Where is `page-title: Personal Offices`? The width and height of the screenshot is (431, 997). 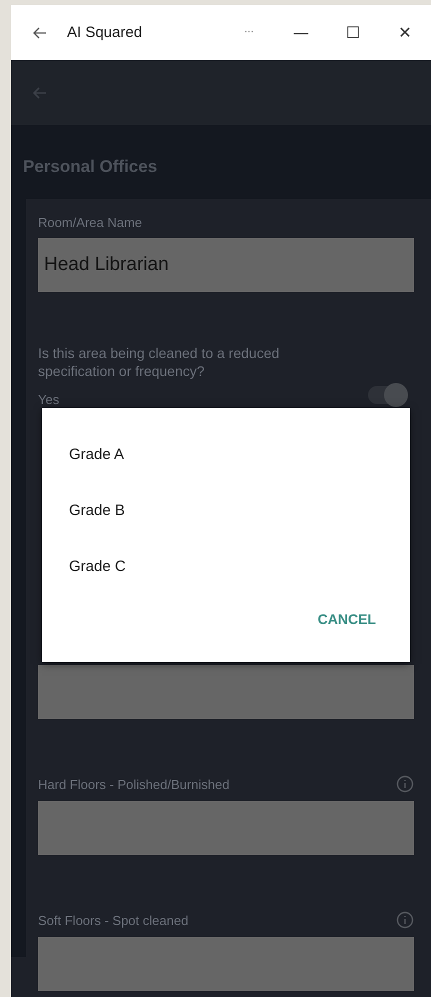 page-title: Personal Offices is located at coordinates (90, 167).